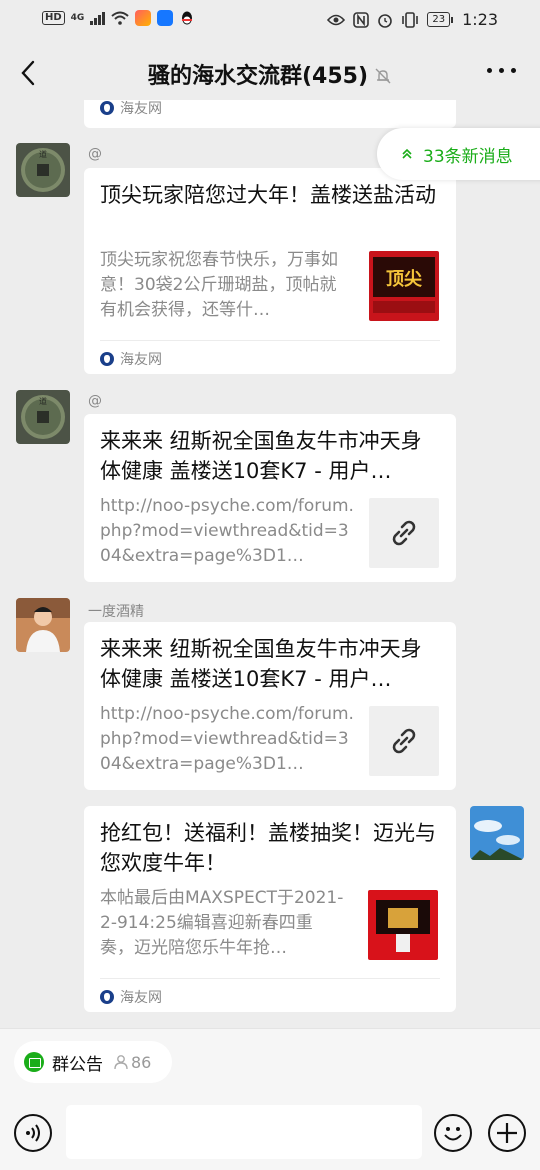 Image resolution: width=540 pixels, height=1170 pixels. Describe the element at coordinates (143, 18) in the screenshot. I see `app-notification-icon` at that location.